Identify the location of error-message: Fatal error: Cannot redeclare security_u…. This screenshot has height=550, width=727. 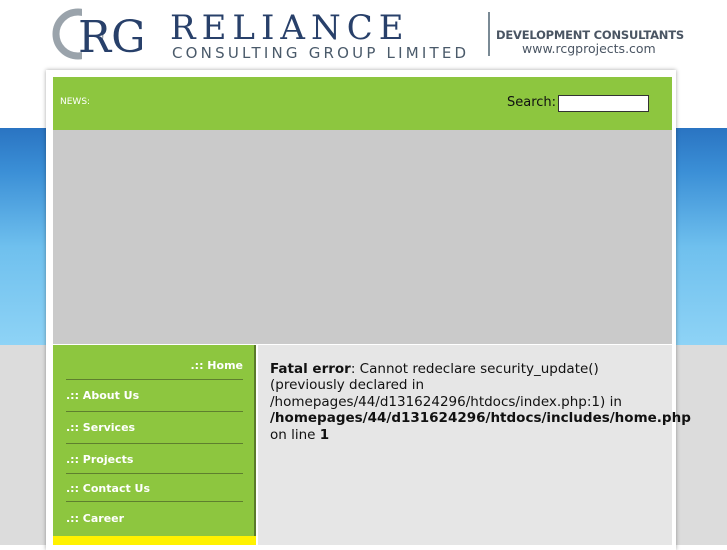
(480, 402).